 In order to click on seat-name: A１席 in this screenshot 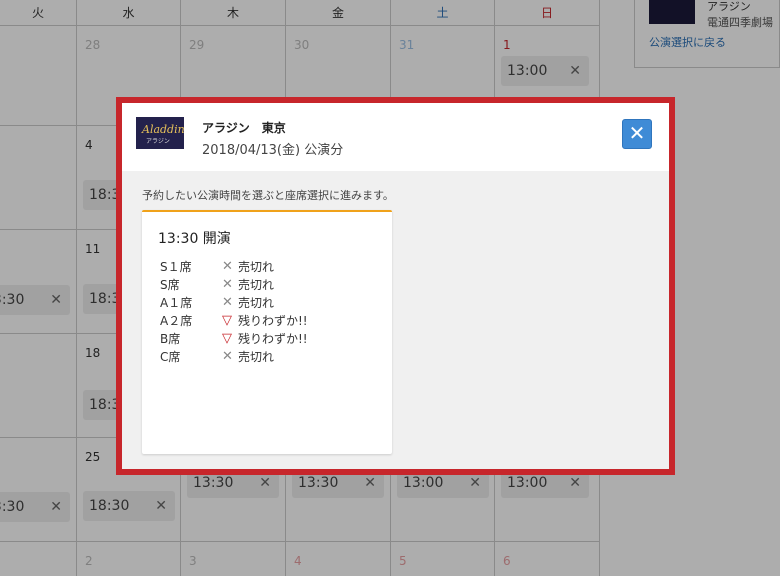, I will do `click(176, 303)`.